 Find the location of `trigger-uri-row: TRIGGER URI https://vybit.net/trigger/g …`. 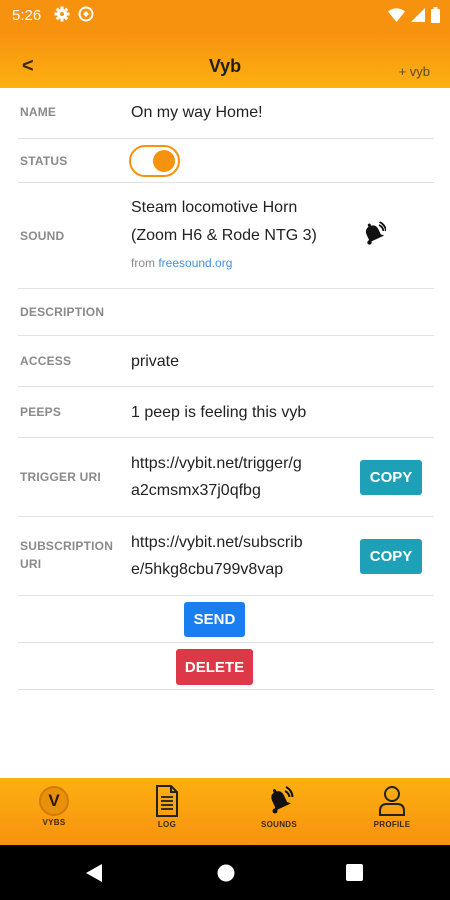

trigger-uri-row: TRIGGER URI https://vybit.net/trigger/g … is located at coordinates (226, 477).